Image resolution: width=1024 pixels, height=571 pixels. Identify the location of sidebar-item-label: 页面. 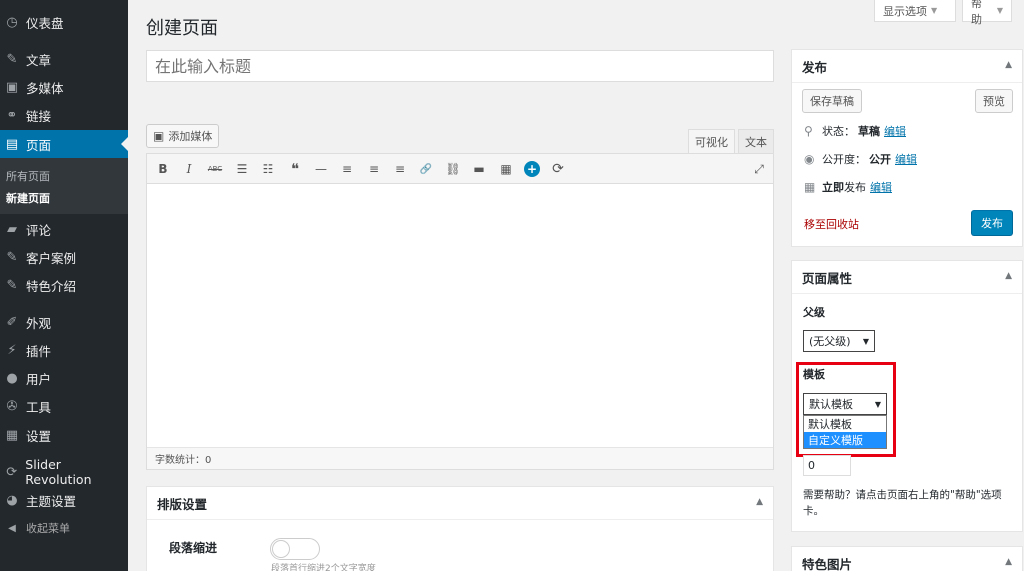
(39, 145).